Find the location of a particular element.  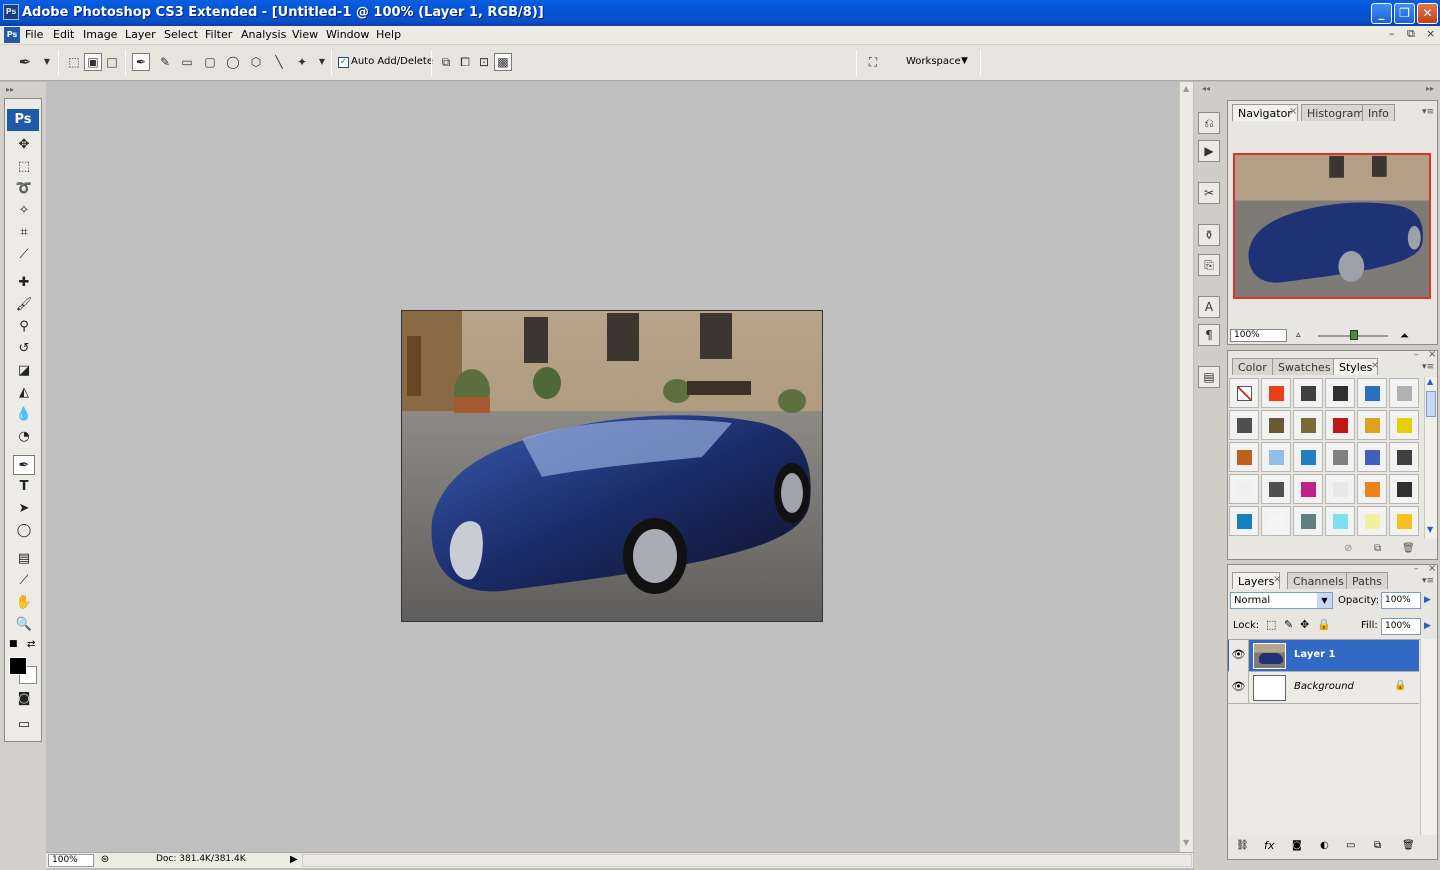

brushes-panel-icon: ⚱ is located at coordinates (1209, 235).